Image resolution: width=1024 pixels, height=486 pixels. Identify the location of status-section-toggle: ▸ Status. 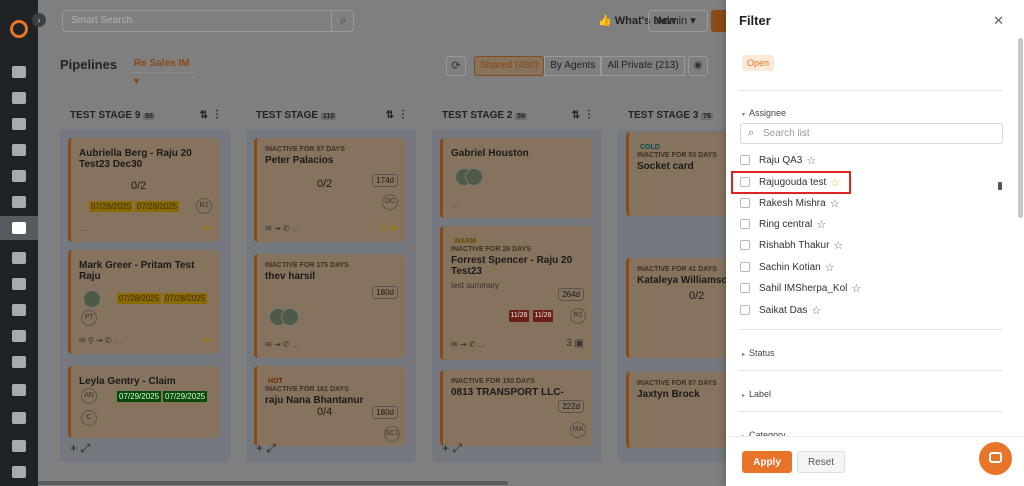
(758, 353).